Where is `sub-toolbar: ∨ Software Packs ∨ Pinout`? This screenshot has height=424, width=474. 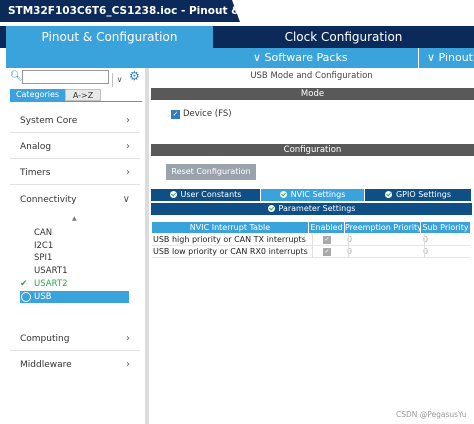 sub-toolbar: ∨ Software Packs ∨ Pinout is located at coordinates (237, 58).